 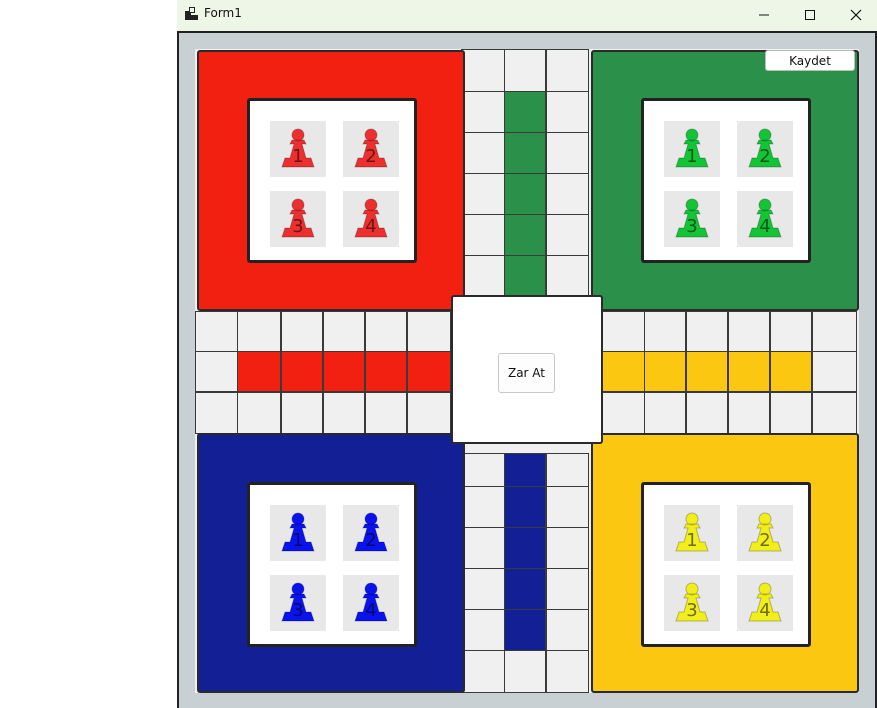 I want to click on red-pawn-4: 4, so click(x=371, y=219).